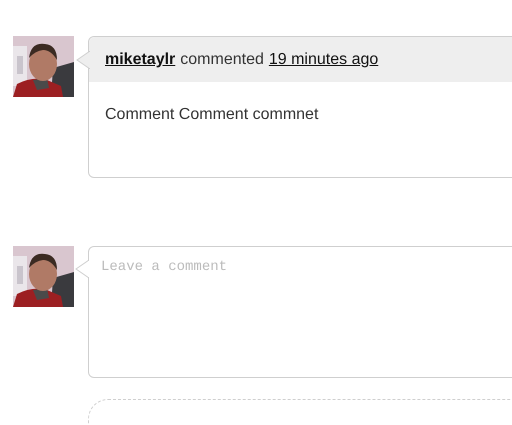 The height and width of the screenshot is (425, 512). Describe the element at coordinates (212, 115) in the screenshot. I see `comment-body: Comment Comment commnet` at that location.